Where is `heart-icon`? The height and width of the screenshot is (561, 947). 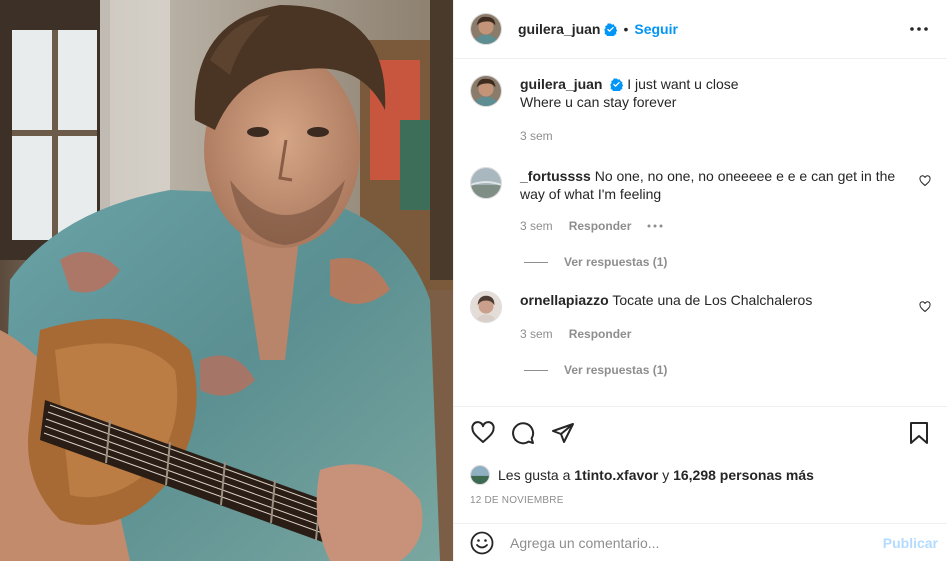
heart-icon is located at coordinates (483, 432).